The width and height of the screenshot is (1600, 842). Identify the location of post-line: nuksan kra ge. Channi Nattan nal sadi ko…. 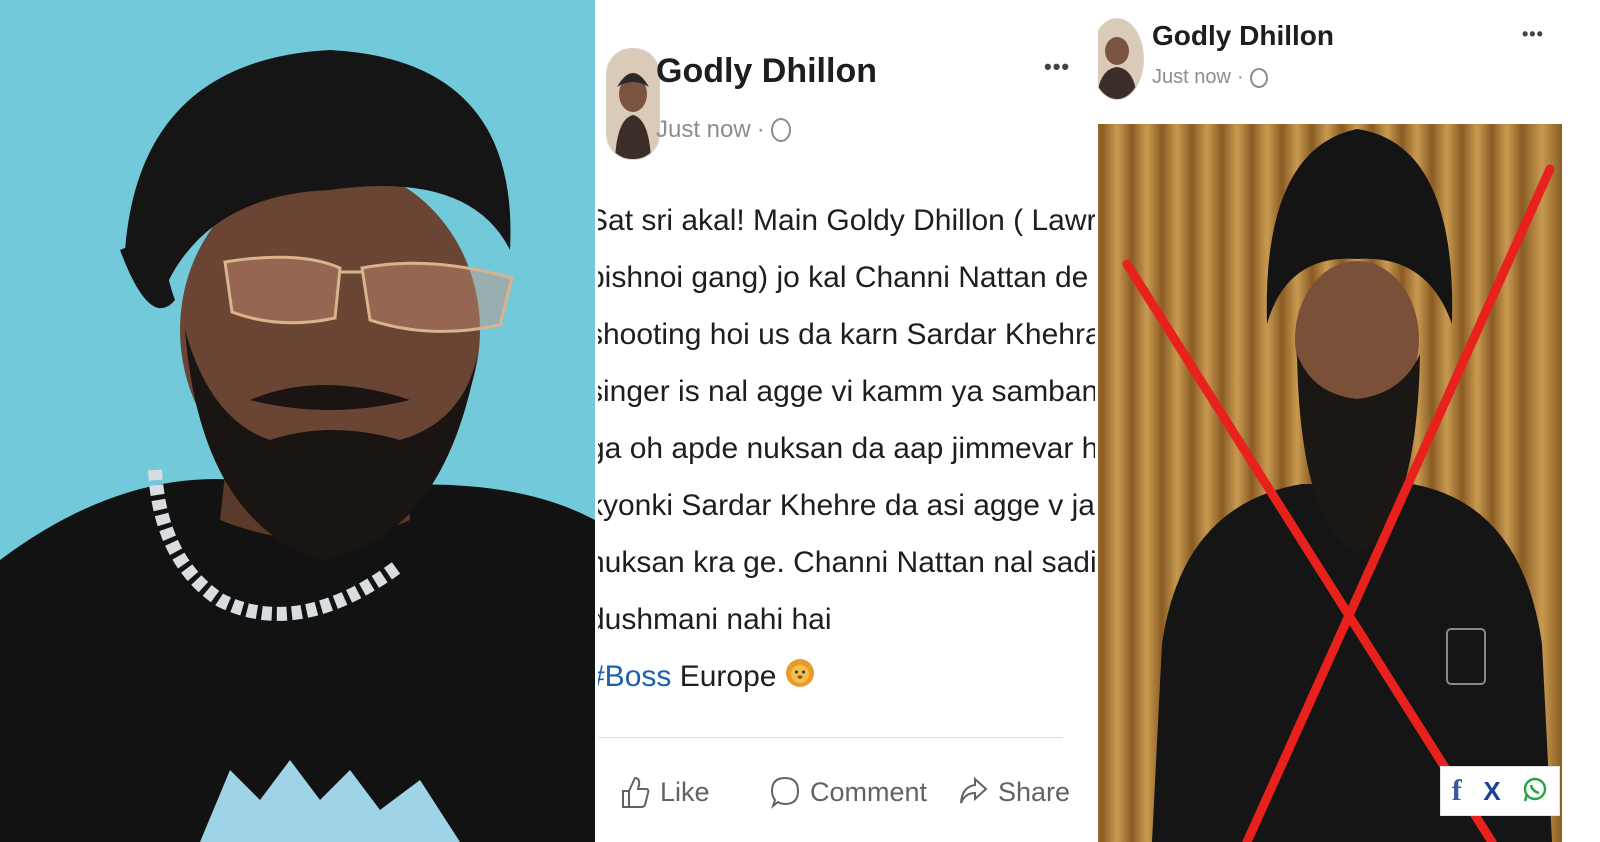
(846, 562).